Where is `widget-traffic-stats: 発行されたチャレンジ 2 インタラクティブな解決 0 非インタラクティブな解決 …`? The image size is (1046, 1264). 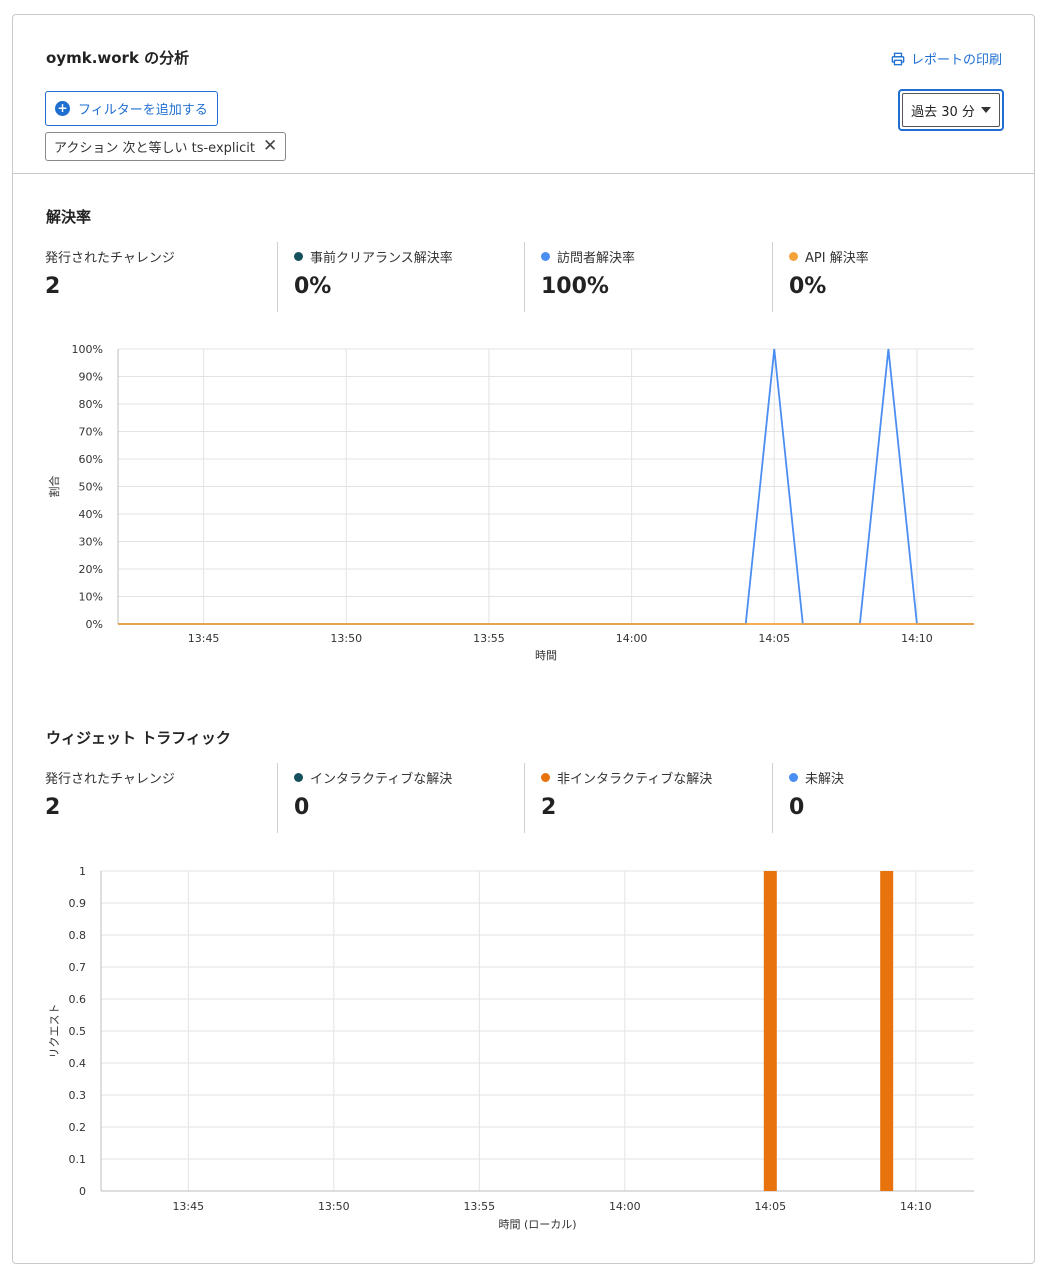 widget-traffic-stats: 発行されたチャレンジ 2 インタラクティブな解決 0 非インタラクティブな解決 … is located at coordinates (525, 798).